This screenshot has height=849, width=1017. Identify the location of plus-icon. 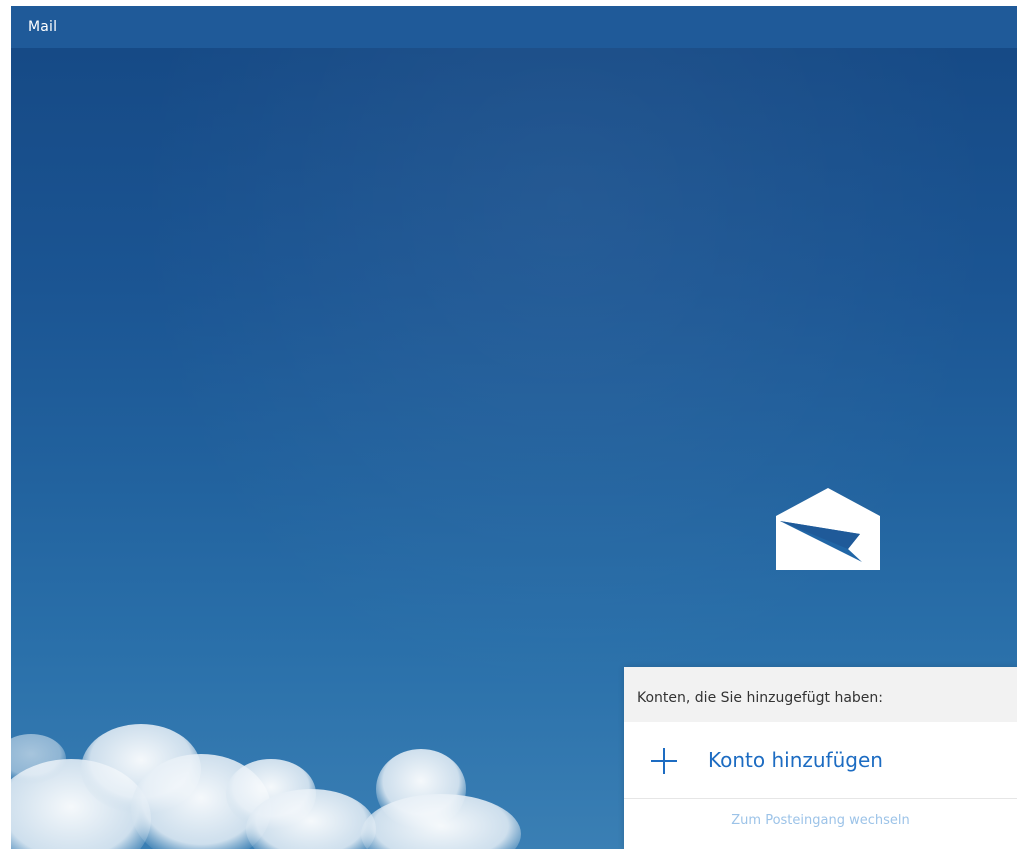
(664, 761).